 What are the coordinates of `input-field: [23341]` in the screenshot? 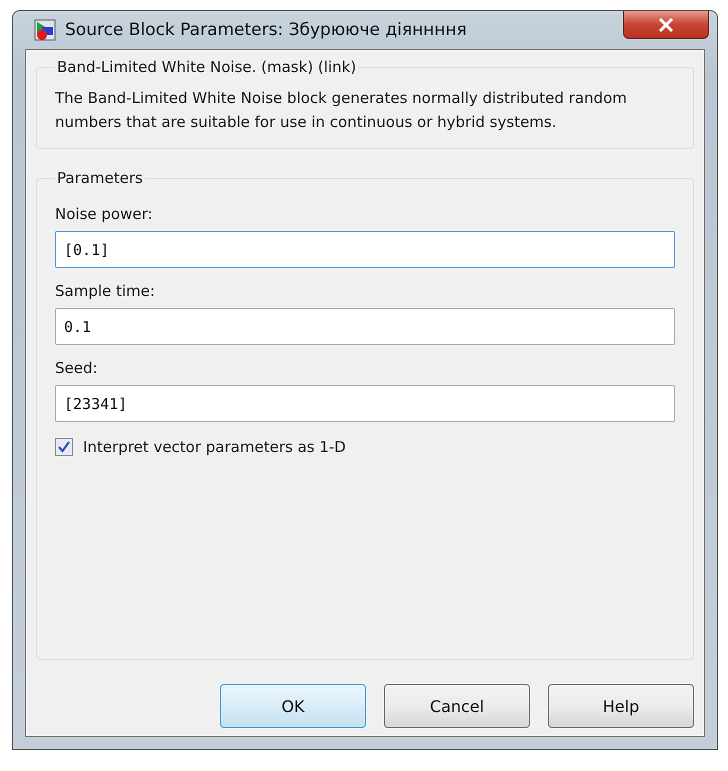 It's located at (365, 403).